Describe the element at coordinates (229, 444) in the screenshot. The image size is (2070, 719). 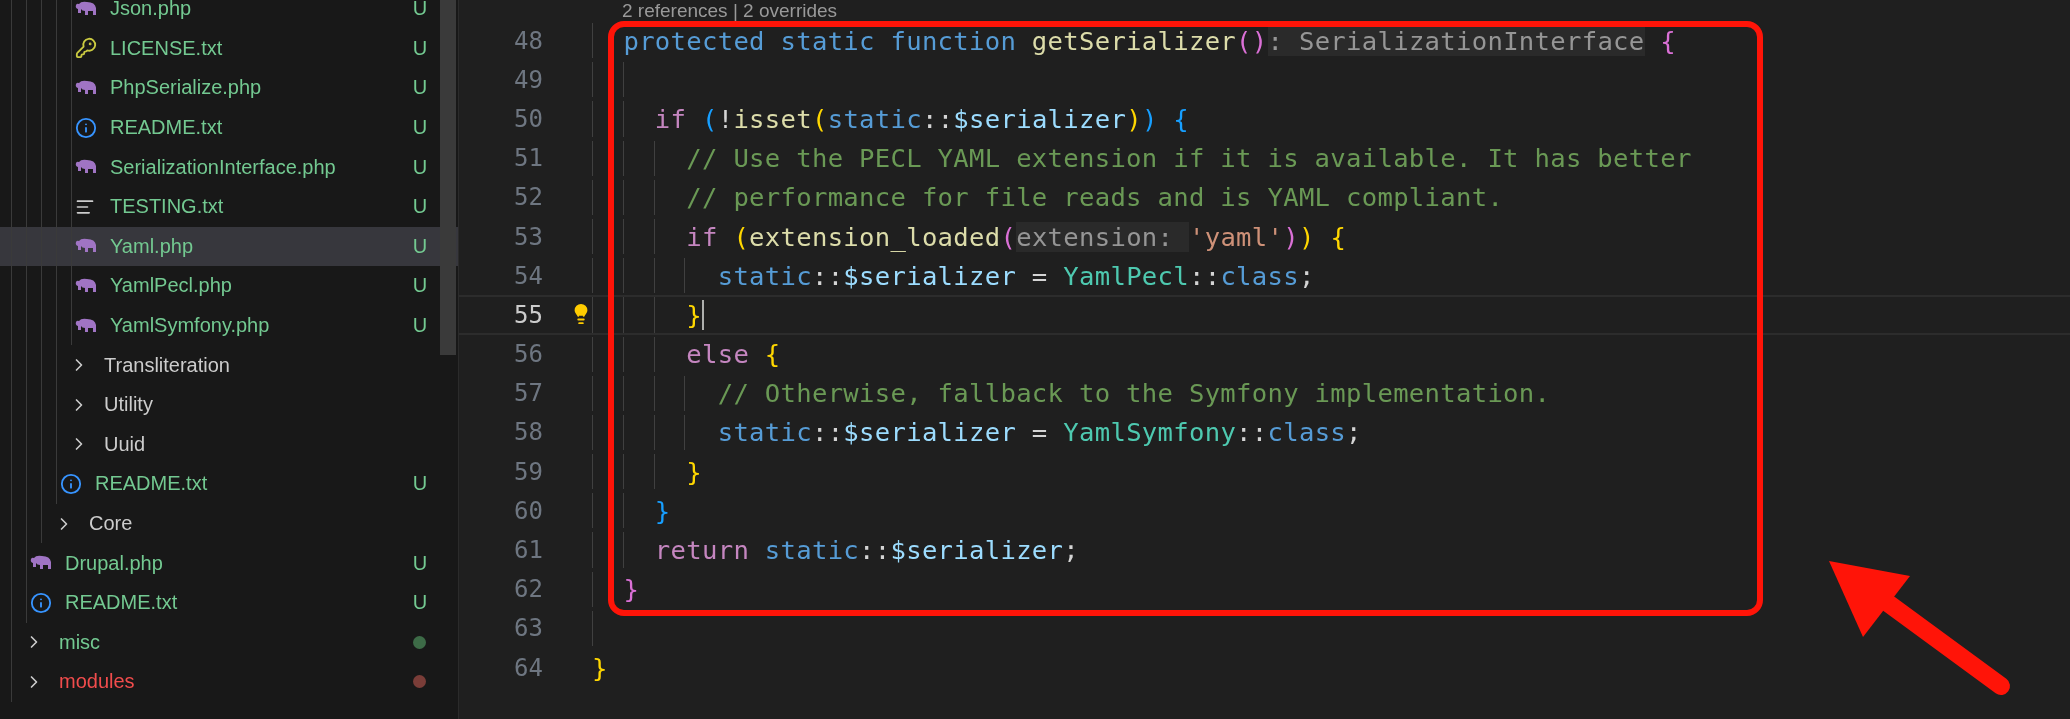
I see `tree-item: Uuid` at that location.